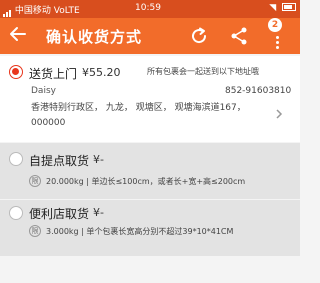  What do you see at coordinates (43, 91) in the screenshot?
I see `recipient-name: Daisy` at bounding box center [43, 91].